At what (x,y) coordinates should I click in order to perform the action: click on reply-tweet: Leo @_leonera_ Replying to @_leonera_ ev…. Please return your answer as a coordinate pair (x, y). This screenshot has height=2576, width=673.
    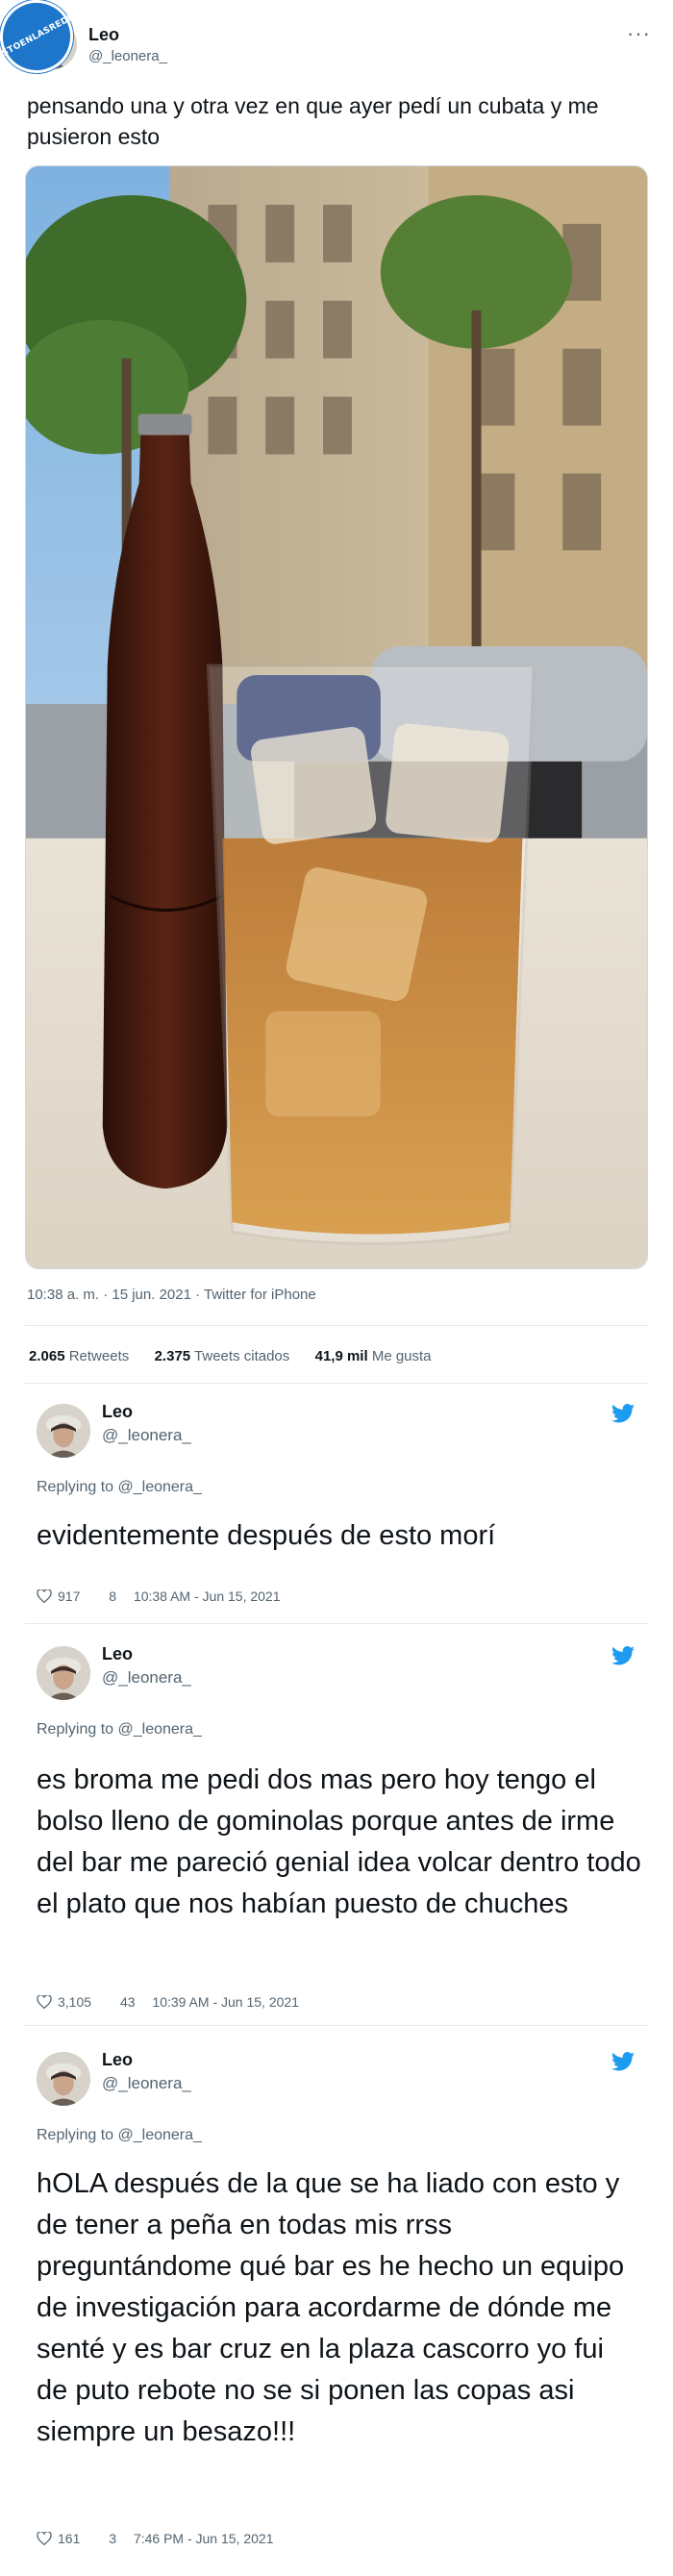
    Looking at the image, I should click on (336, 1505).